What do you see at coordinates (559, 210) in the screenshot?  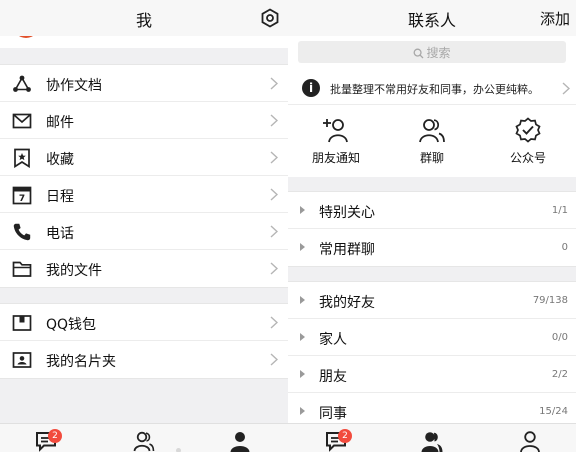 I see `group-count: 1/1` at bounding box center [559, 210].